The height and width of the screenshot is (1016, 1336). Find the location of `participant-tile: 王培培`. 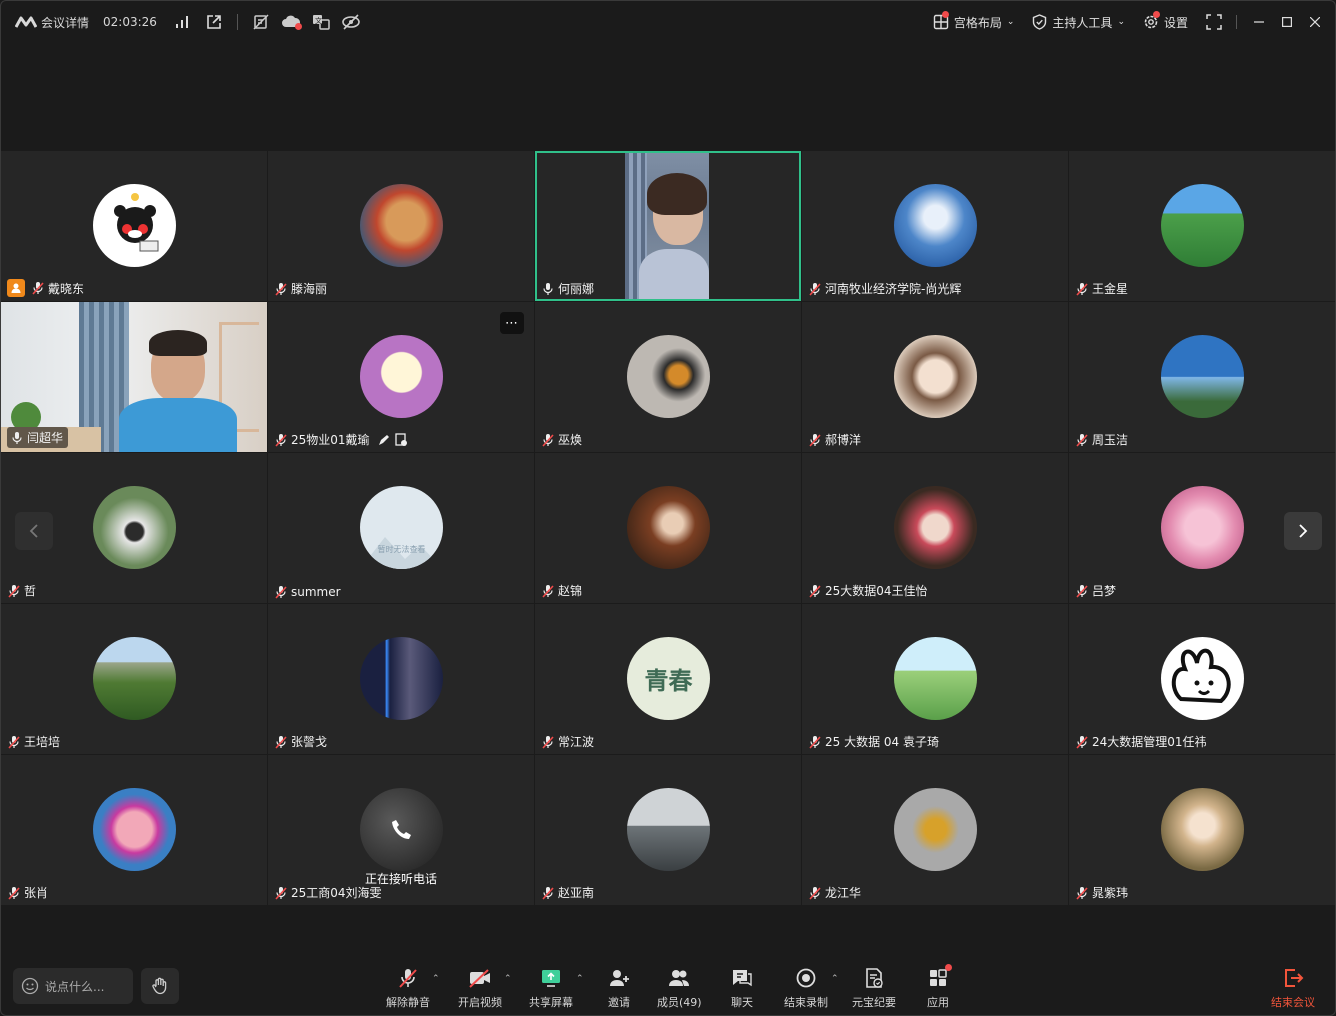

participant-tile: 王培培 is located at coordinates (134, 679).